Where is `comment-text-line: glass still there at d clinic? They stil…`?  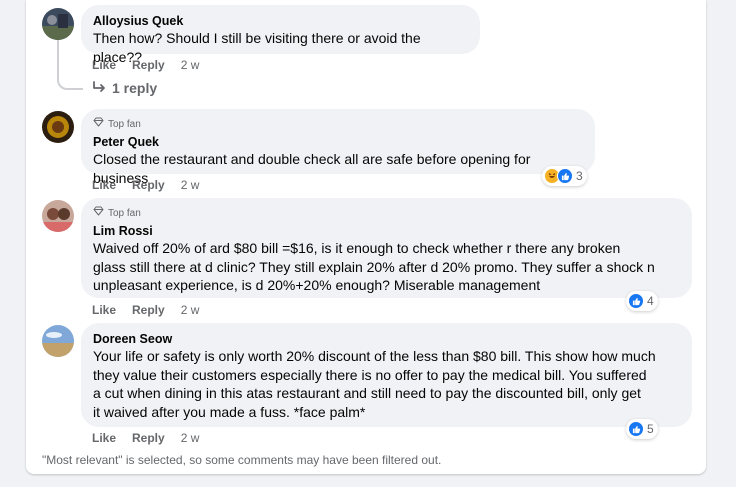
comment-text-line: glass still there at d clinic? They stil… is located at coordinates (374, 266).